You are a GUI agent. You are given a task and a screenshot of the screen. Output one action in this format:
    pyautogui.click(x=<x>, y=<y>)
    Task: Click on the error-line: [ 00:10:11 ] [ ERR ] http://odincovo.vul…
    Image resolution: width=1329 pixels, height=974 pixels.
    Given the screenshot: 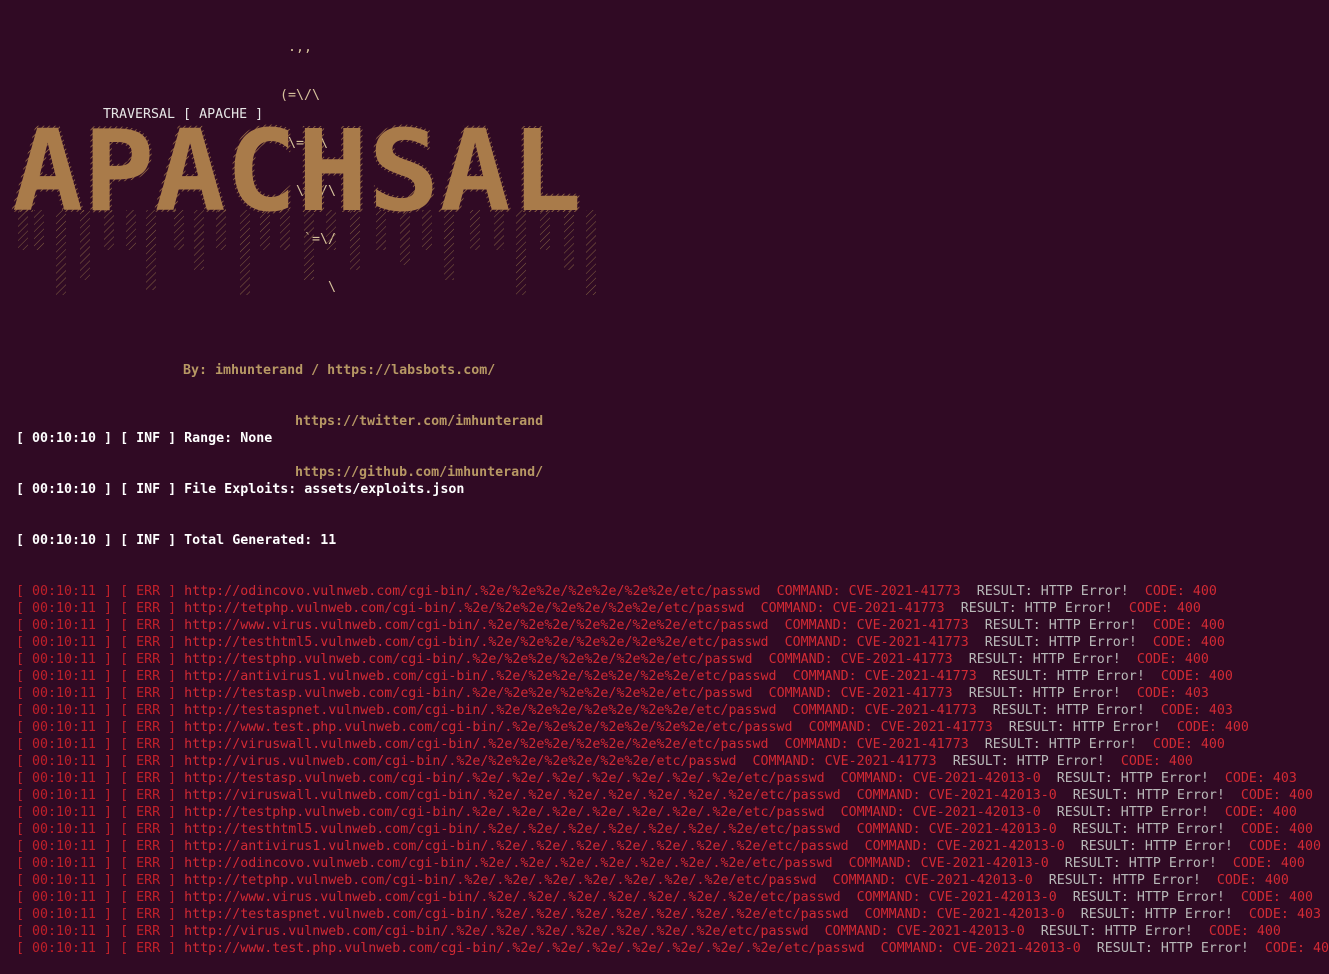 What is the action you would take?
    pyautogui.click(x=672, y=863)
    